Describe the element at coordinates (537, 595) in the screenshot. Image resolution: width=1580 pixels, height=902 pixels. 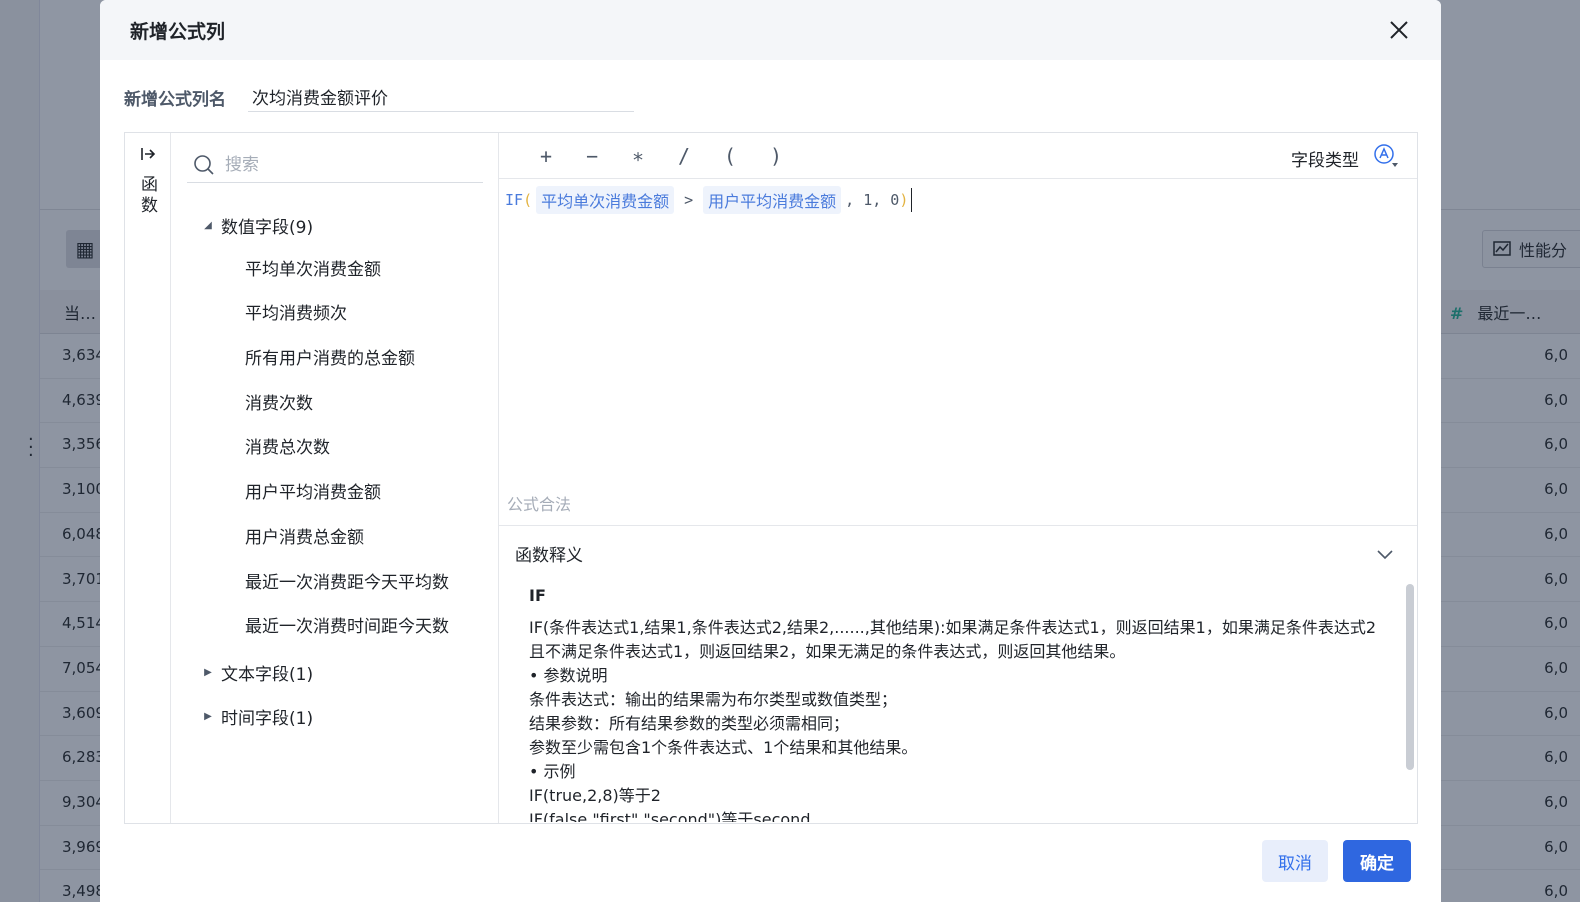
I see `function-name: IF` at that location.